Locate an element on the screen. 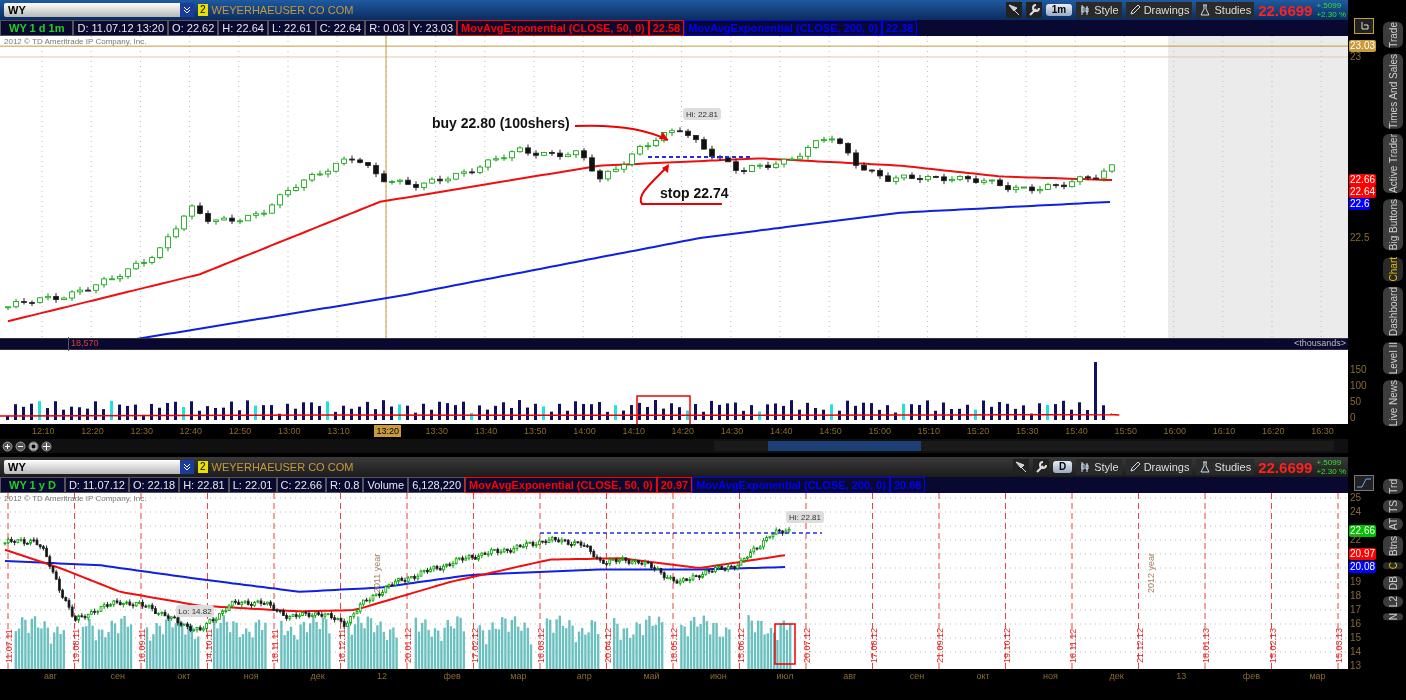  price-tick-label: 14 is located at coordinates (1356, 652).